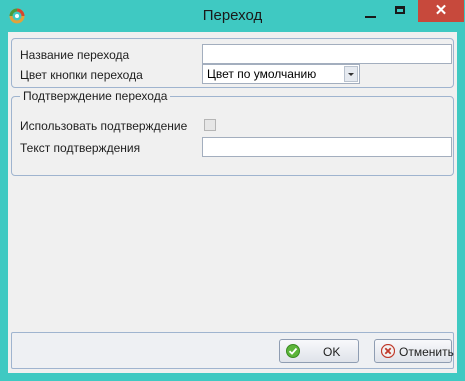 This screenshot has width=465, height=381. Describe the element at coordinates (388, 351) in the screenshot. I see `cancel-x-icon` at that location.